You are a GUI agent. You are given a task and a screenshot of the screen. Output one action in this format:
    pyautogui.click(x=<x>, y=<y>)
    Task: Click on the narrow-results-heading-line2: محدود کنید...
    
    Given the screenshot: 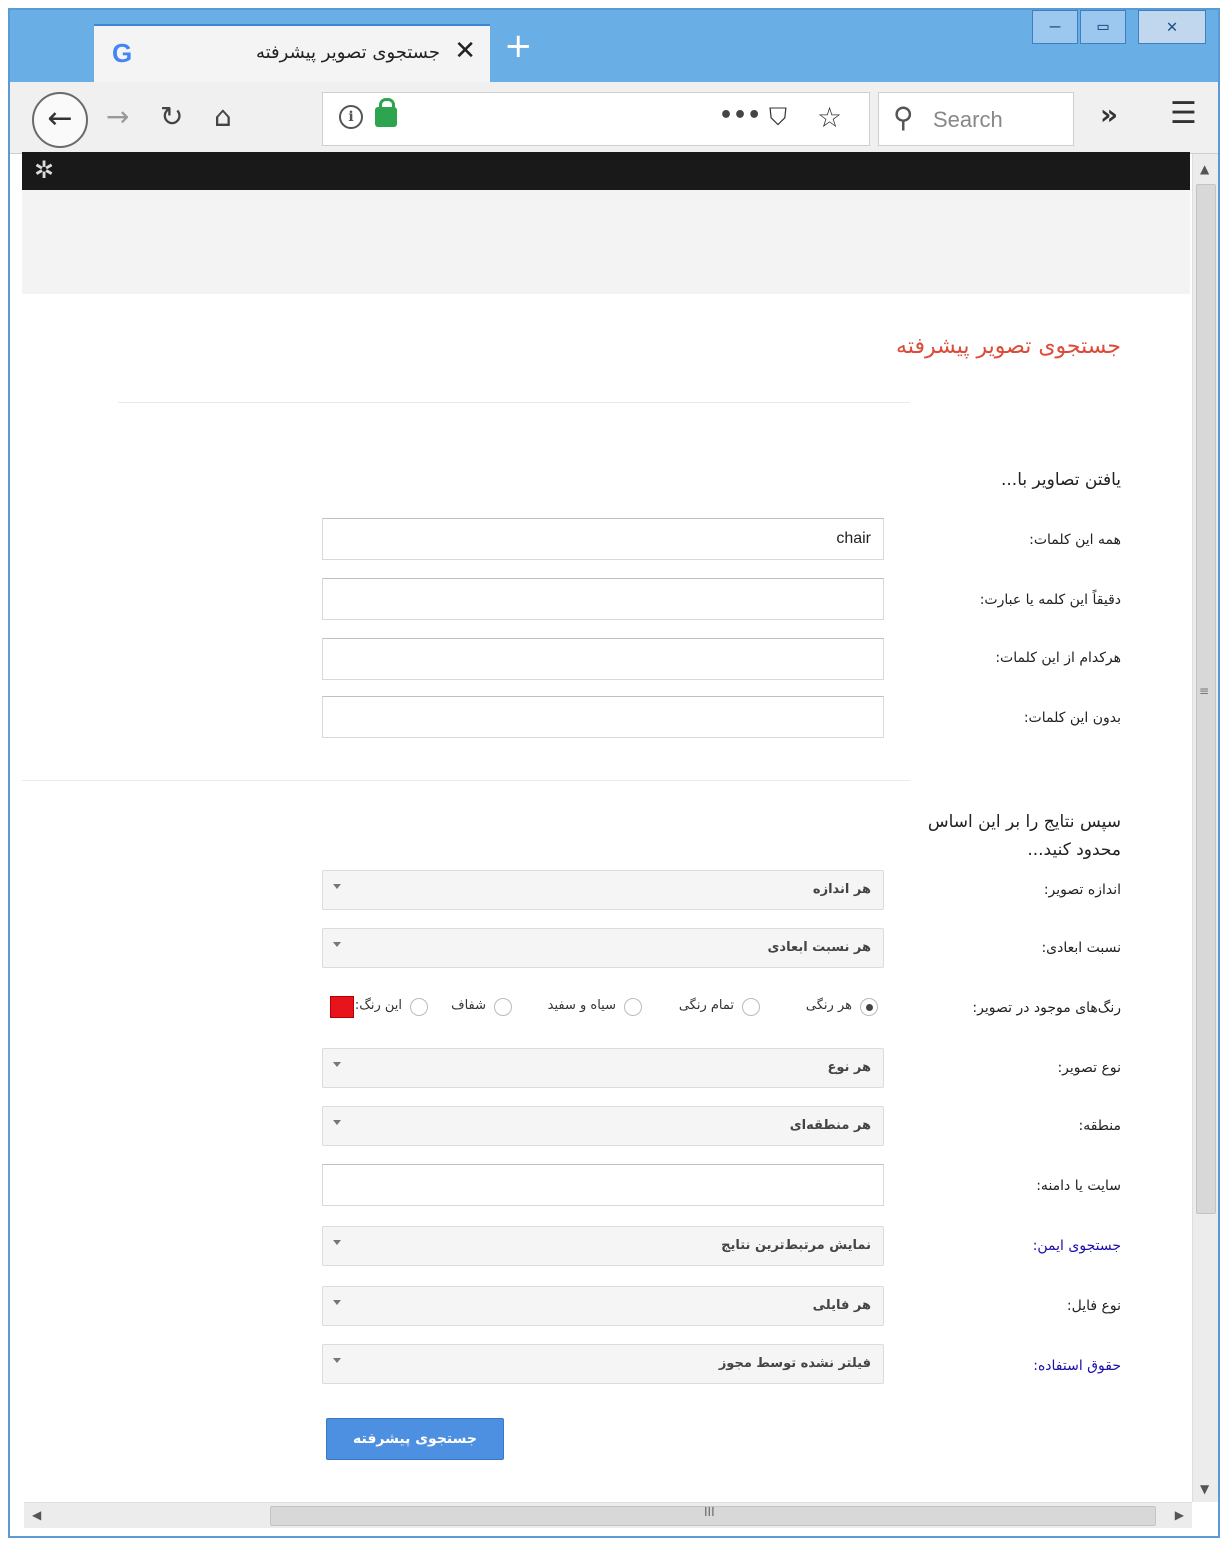 What is the action you would take?
    pyautogui.click(x=1074, y=850)
    